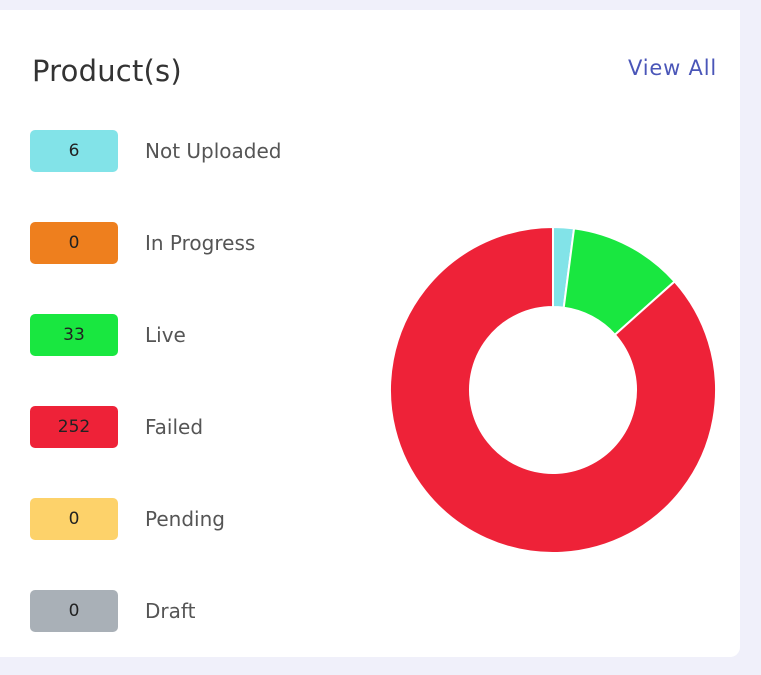 Image resolution: width=761 pixels, height=675 pixels. I want to click on legend-badge-live: 33, so click(74, 335).